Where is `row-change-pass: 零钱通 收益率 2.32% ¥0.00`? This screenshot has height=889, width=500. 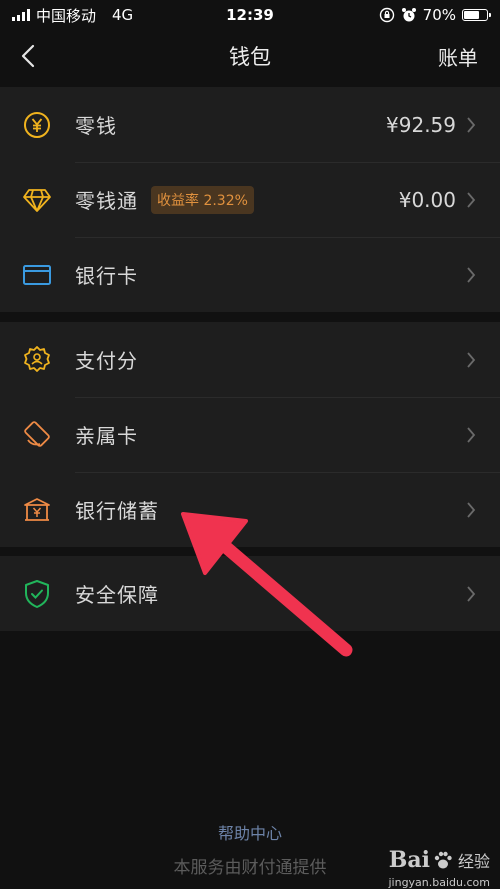
row-change-pass: 零钱通 收益率 2.32% ¥0.00 is located at coordinates (250, 199).